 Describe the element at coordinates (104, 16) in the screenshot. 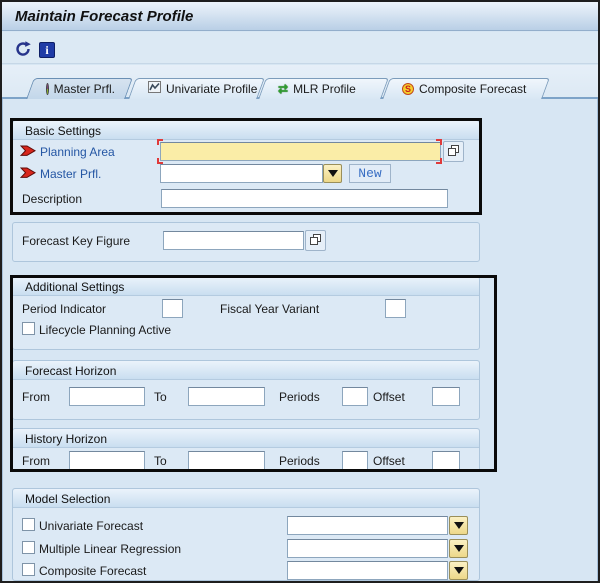

I see `page-title: Maintain Forecast Profile` at that location.